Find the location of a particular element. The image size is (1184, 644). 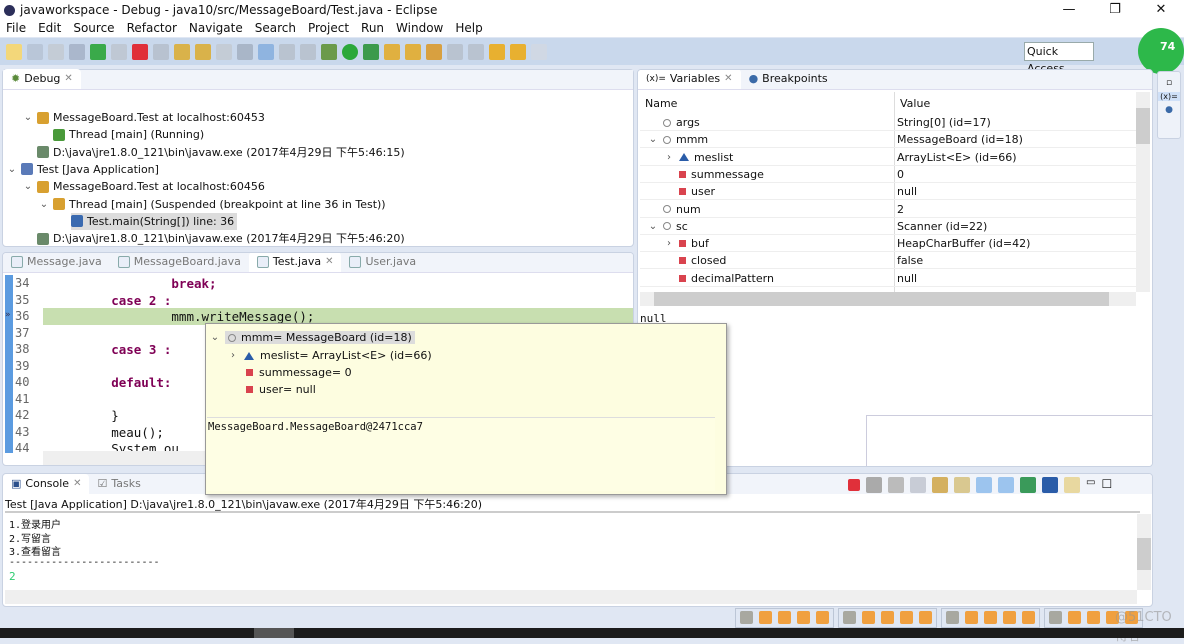

code-line: } is located at coordinates (85, 415).